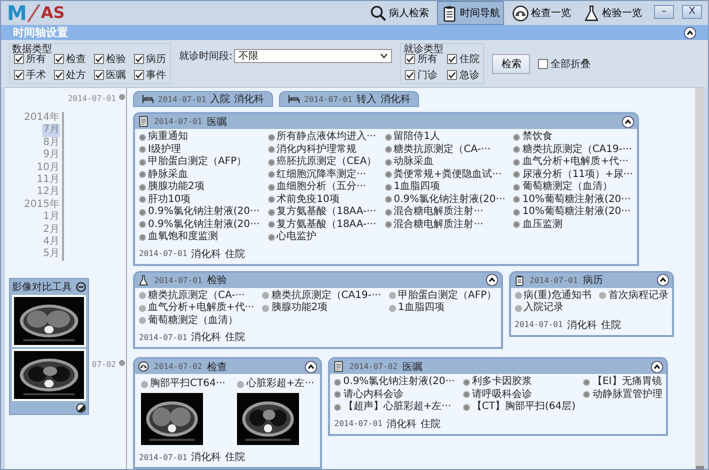 This screenshot has width=709, height=470. What do you see at coordinates (409, 162) in the screenshot?
I see `card-item: 动脉采血` at bounding box center [409, 162].